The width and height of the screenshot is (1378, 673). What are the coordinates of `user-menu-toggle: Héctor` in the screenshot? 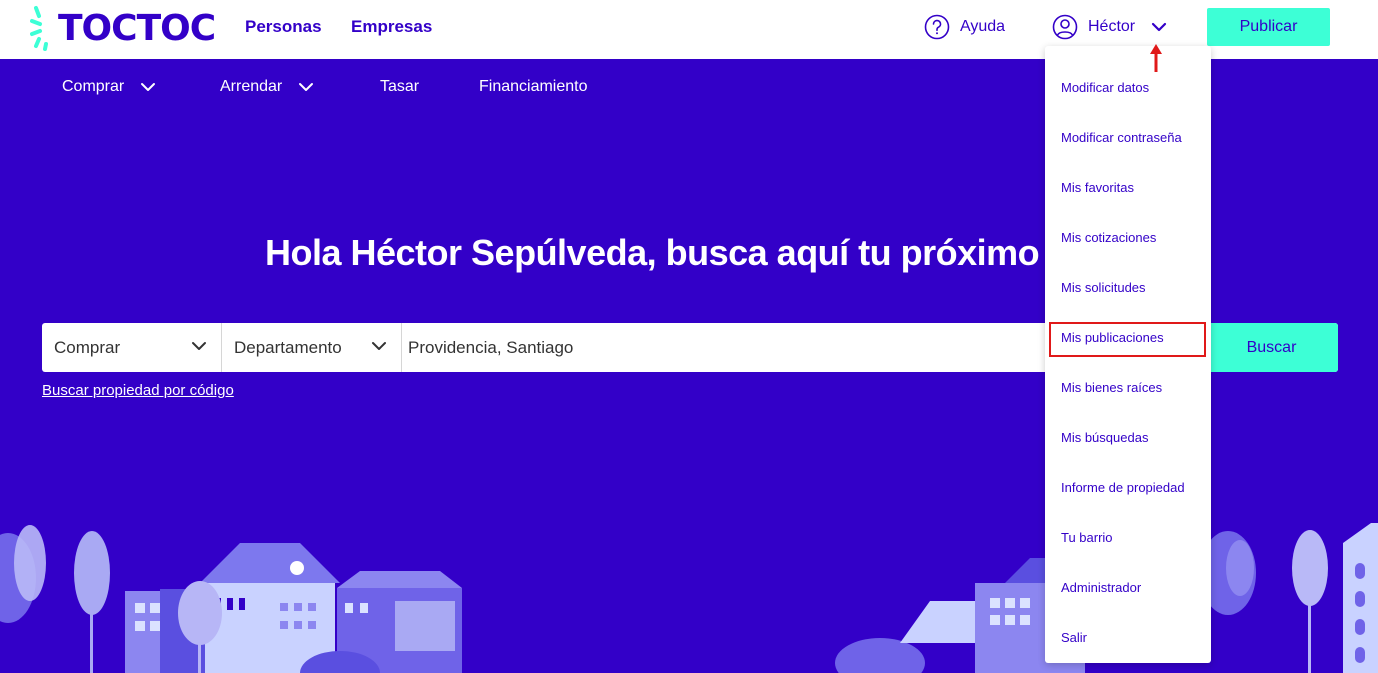 It's located at (1111, 27).